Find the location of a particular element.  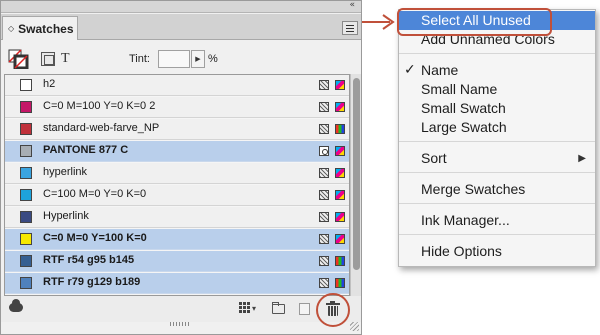

swatch-name: h2 is located at coordinates (49, 84).